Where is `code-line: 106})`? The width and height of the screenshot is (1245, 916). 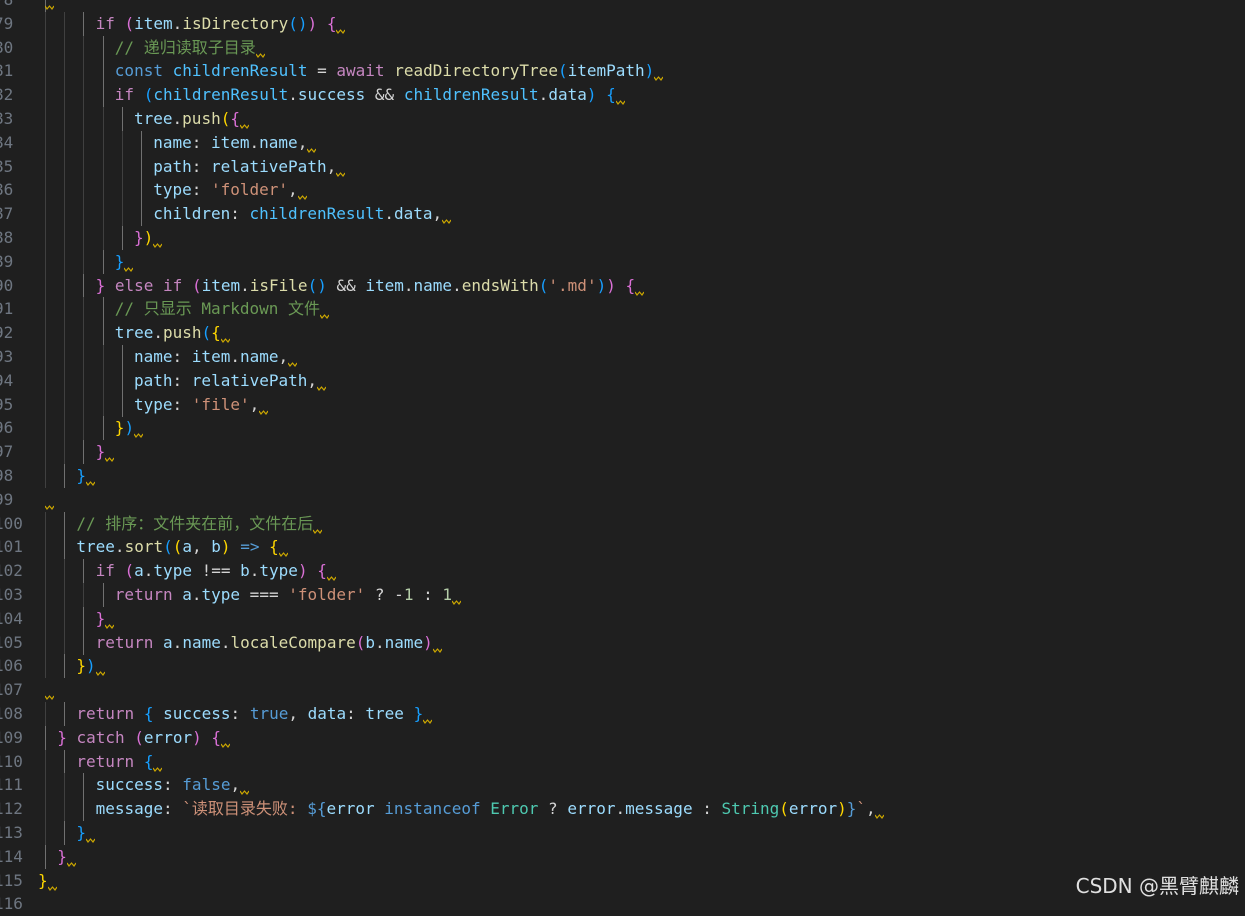
code-line: 106}) is located at coordinates (622, 666).